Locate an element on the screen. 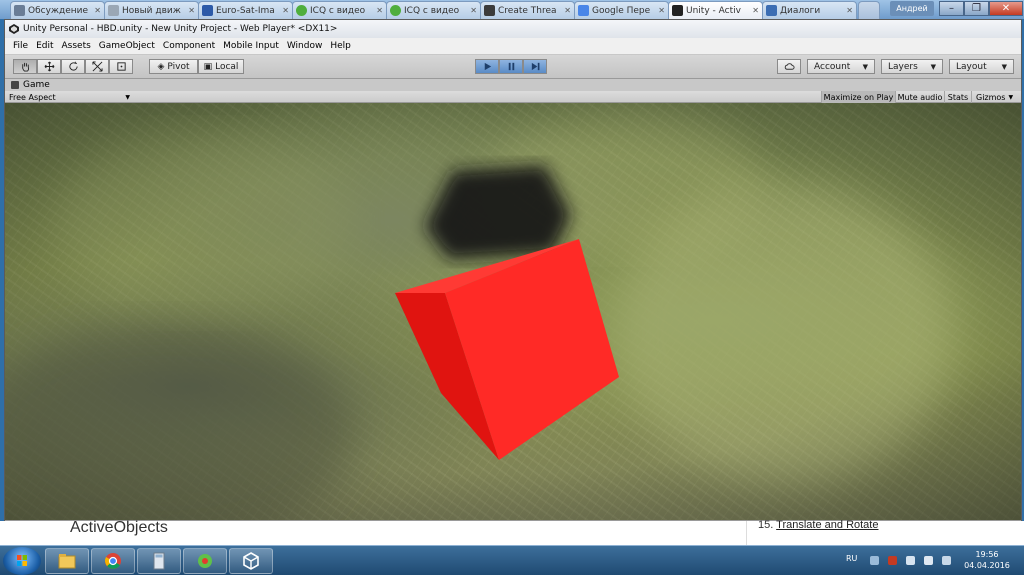  layers-label: Layers is located at coordinates (903, 66).